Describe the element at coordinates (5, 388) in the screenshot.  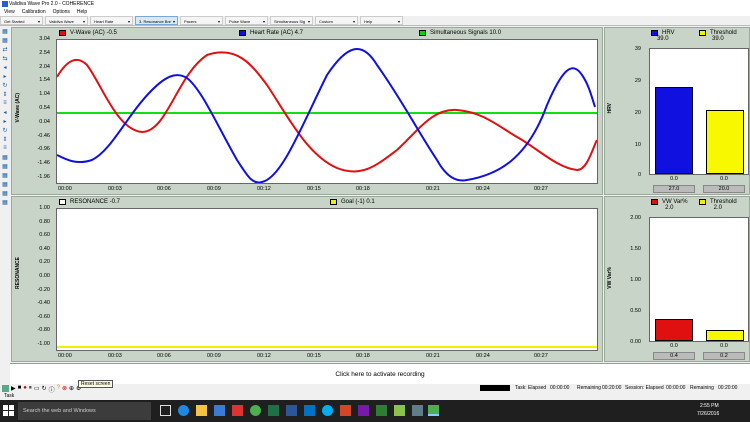
I see `wrench-icon` at that location.